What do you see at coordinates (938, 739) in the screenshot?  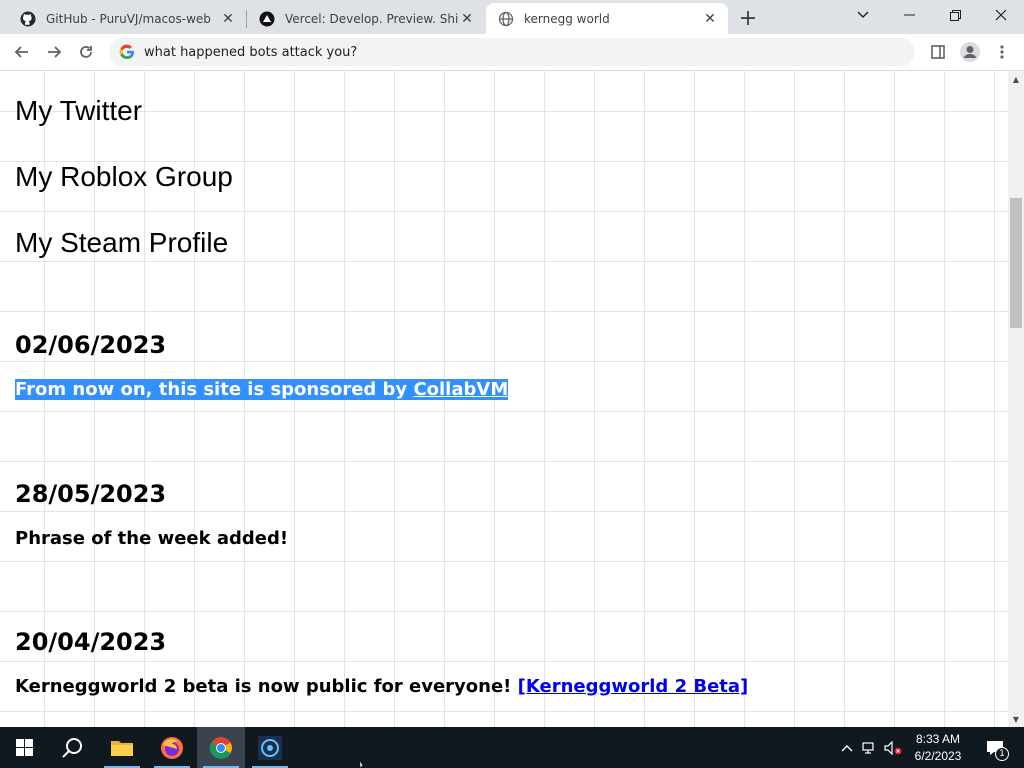 I see `clock-time: 8:33 AM` at bounding box center [938, 739].